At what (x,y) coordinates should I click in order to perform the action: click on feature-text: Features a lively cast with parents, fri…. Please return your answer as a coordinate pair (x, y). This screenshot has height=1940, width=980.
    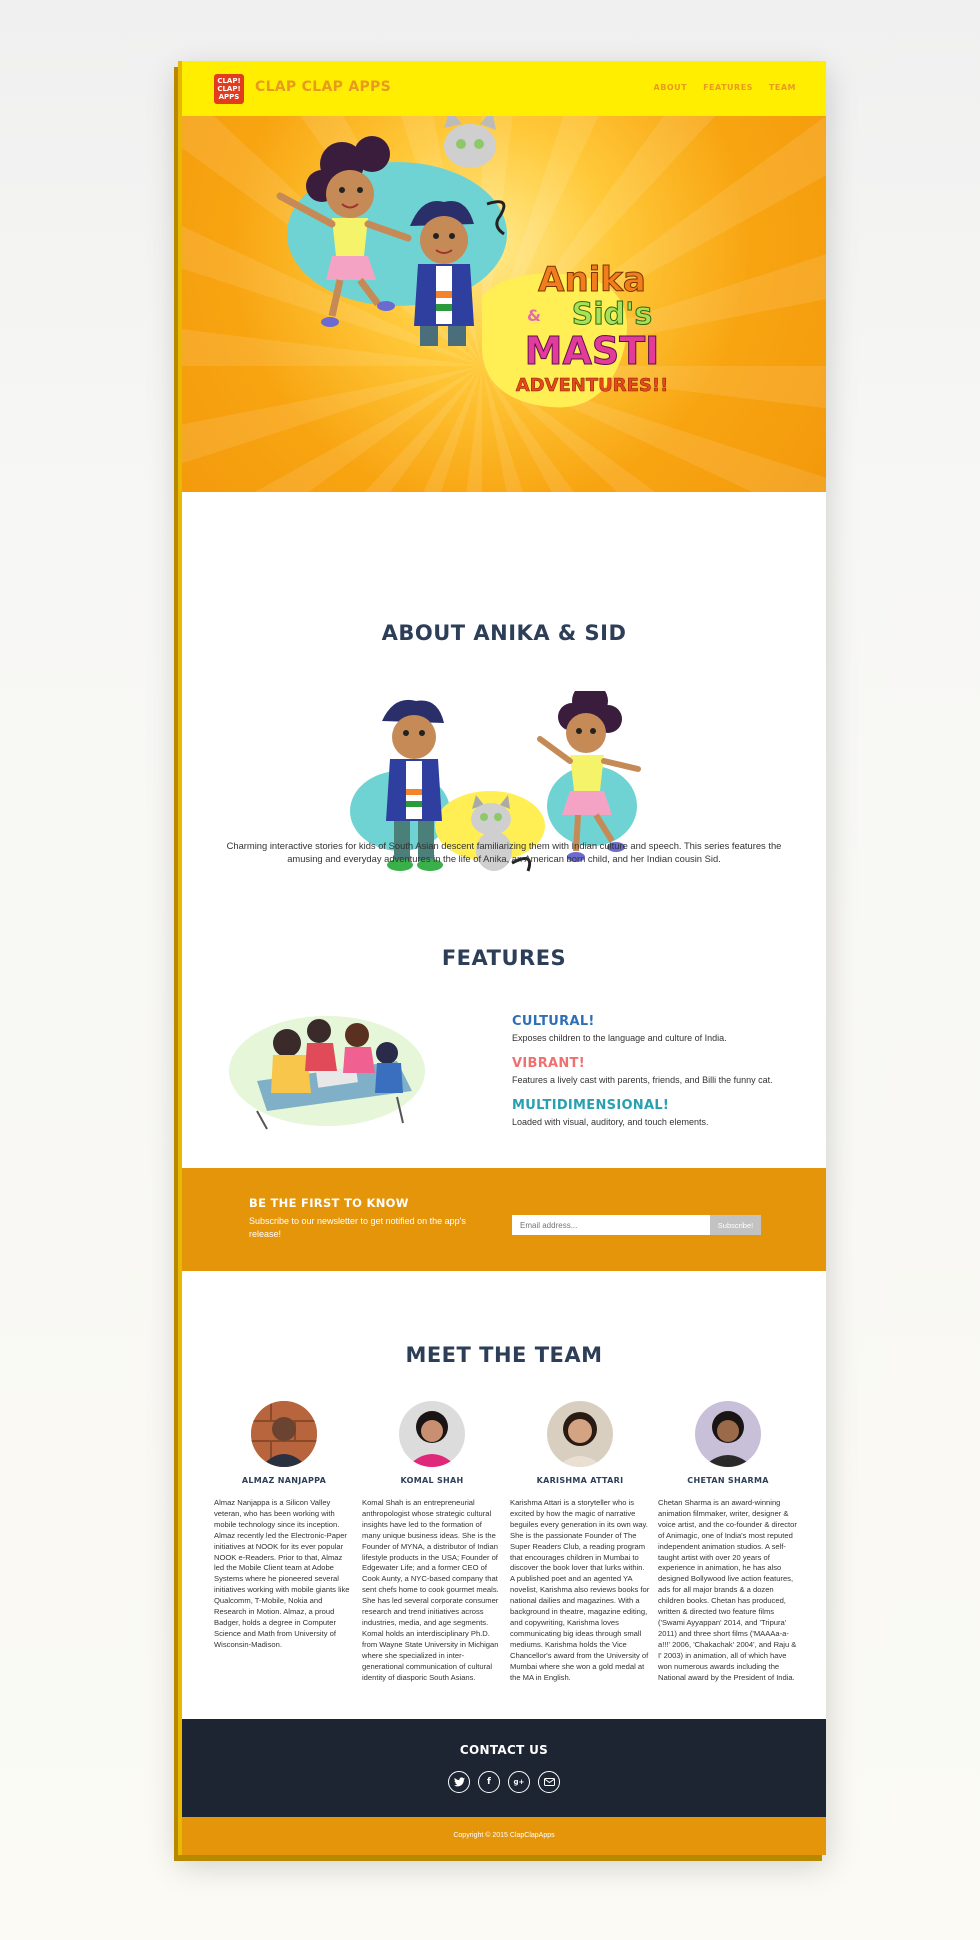
    Looking at the image, I should click on (642, 1080).